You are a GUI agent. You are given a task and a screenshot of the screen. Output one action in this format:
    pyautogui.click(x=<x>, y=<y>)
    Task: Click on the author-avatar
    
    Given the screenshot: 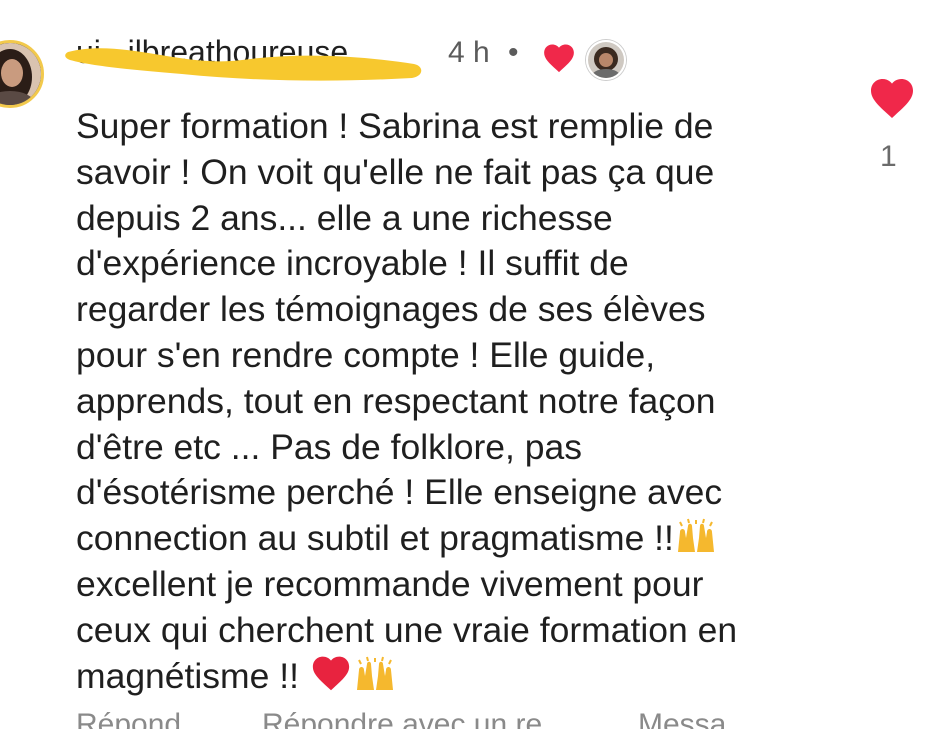 What is the action you would take?
    pyautogui.click(x=22, y=74)
    